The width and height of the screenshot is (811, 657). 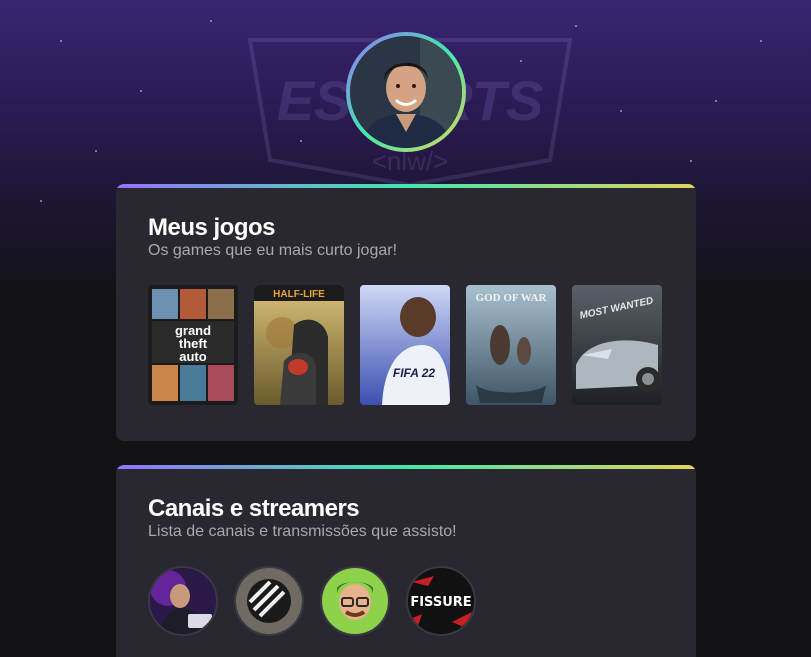 What do you see at coordinates (512, 298) in the screenshot?
I see `gow-cover-text: GOD OF WAR` at bounding box center [512, 298].